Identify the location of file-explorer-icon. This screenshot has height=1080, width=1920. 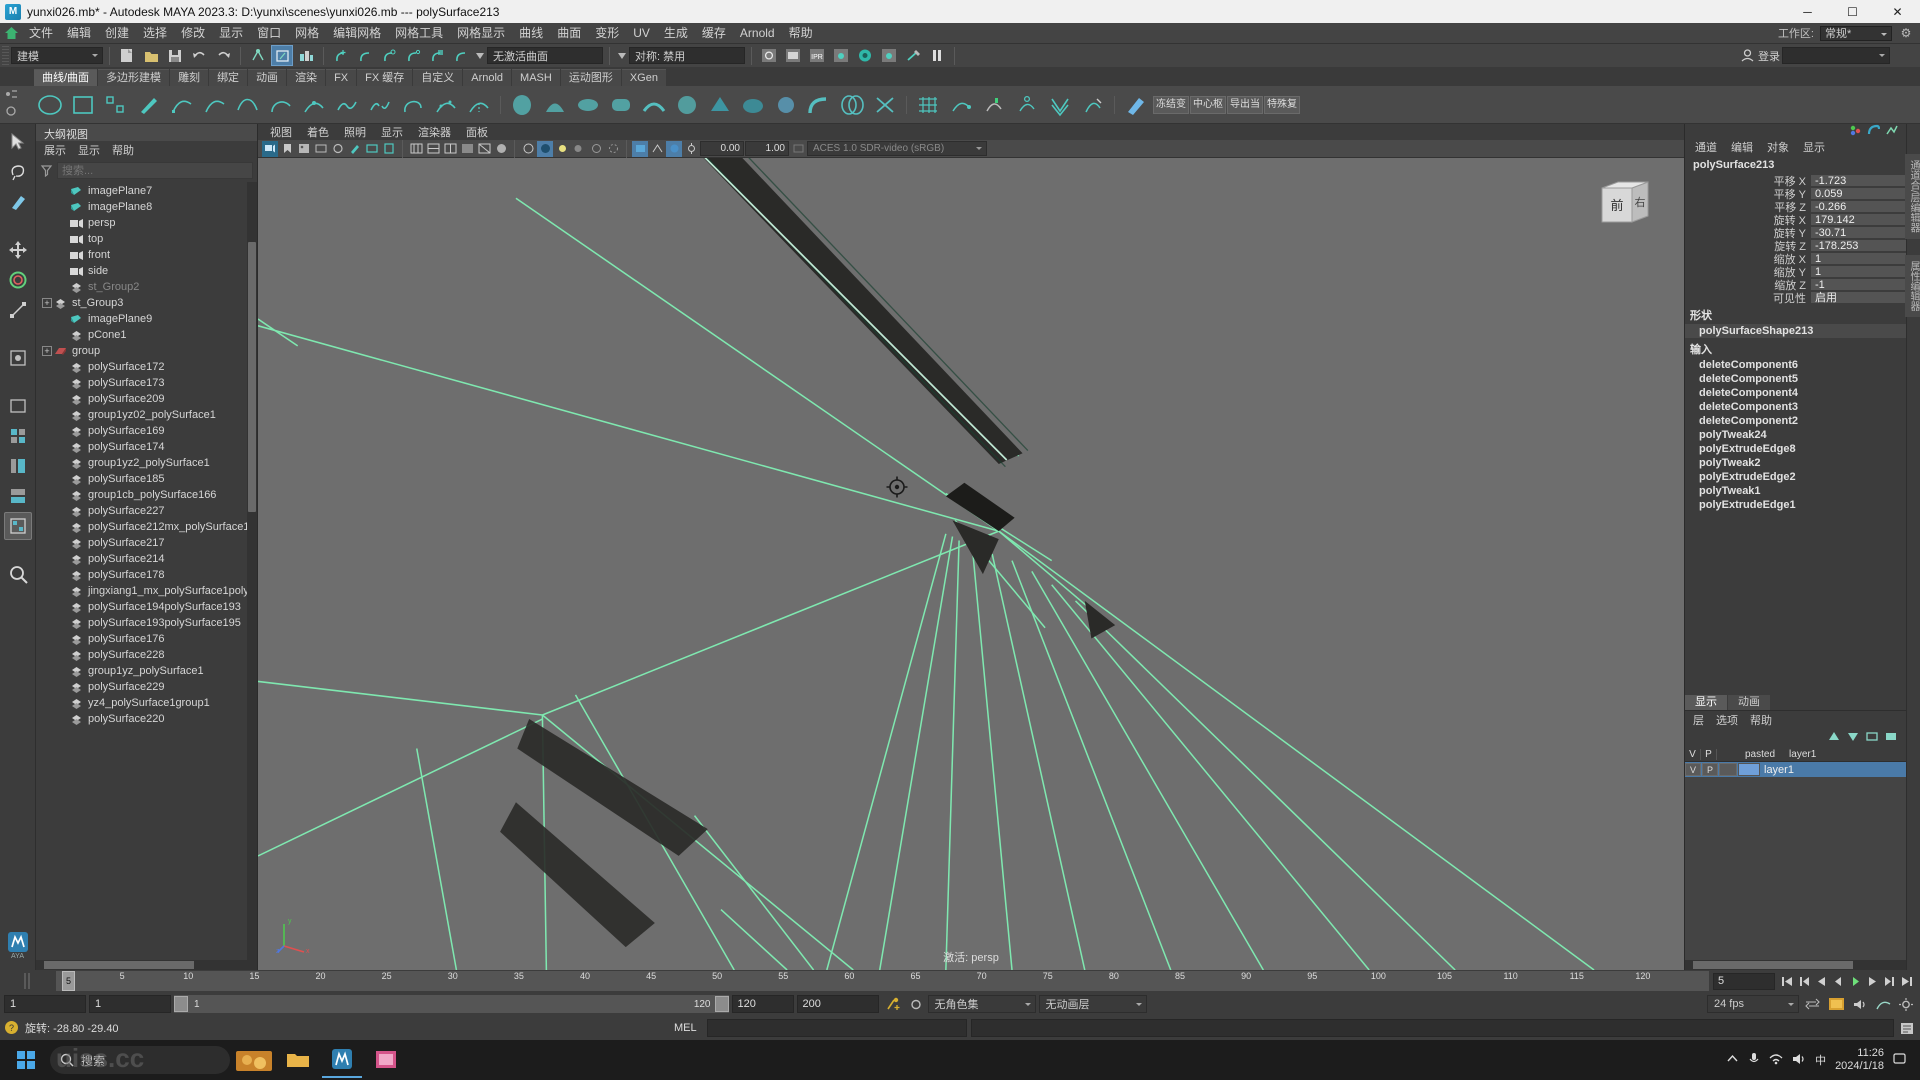
(298, 1060).